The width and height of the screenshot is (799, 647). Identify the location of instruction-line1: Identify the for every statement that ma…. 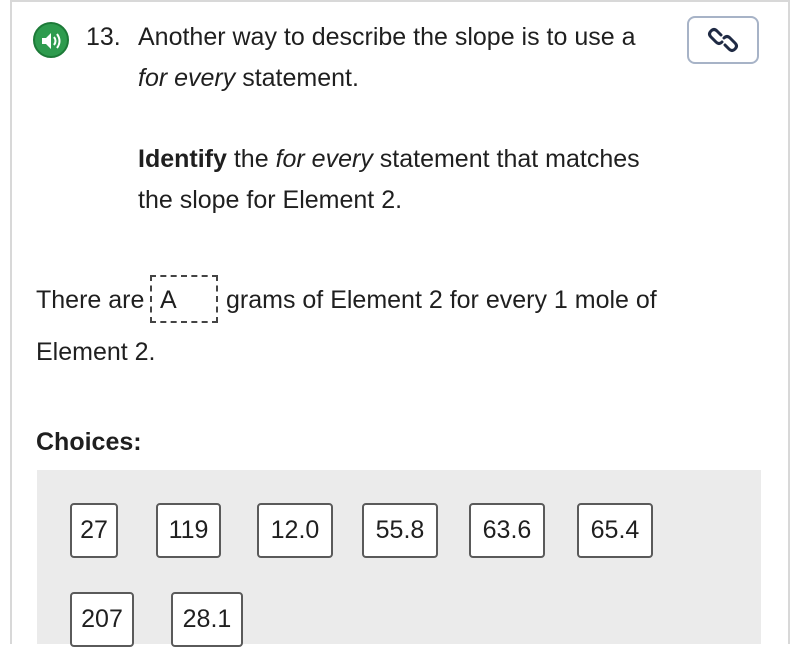
(389, 159).